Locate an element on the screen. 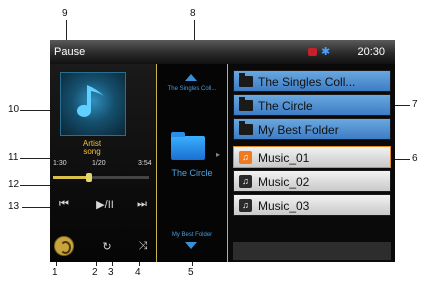 Image resolution: width=421 pixels, height=282 pixels. list-item: The Circle is located at coordinates (312, 105).